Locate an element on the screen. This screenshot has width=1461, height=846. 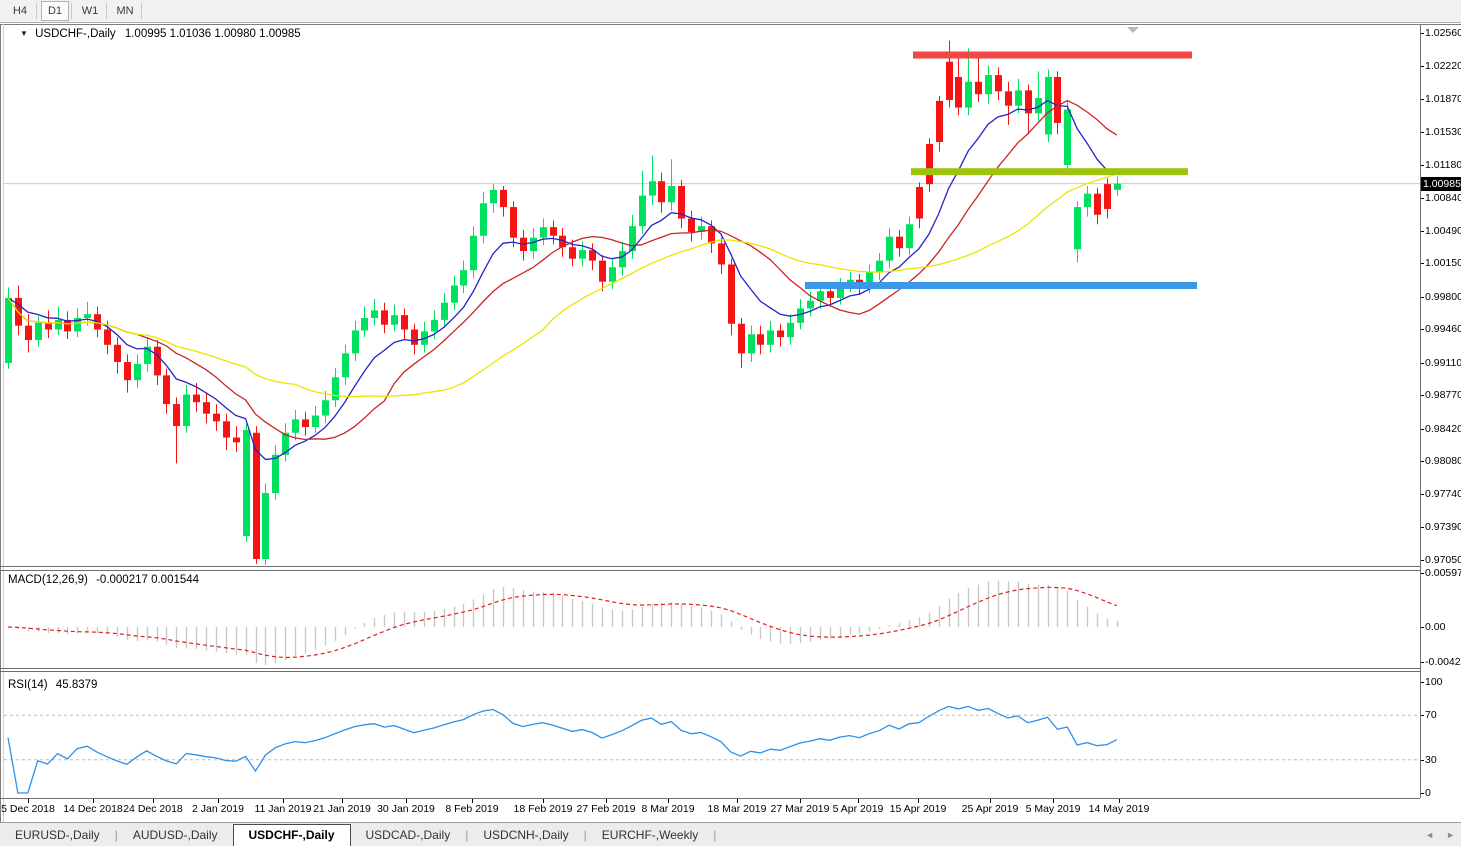
macd-values: -0.000217 0.001544 is located at coordinates (148, 580).